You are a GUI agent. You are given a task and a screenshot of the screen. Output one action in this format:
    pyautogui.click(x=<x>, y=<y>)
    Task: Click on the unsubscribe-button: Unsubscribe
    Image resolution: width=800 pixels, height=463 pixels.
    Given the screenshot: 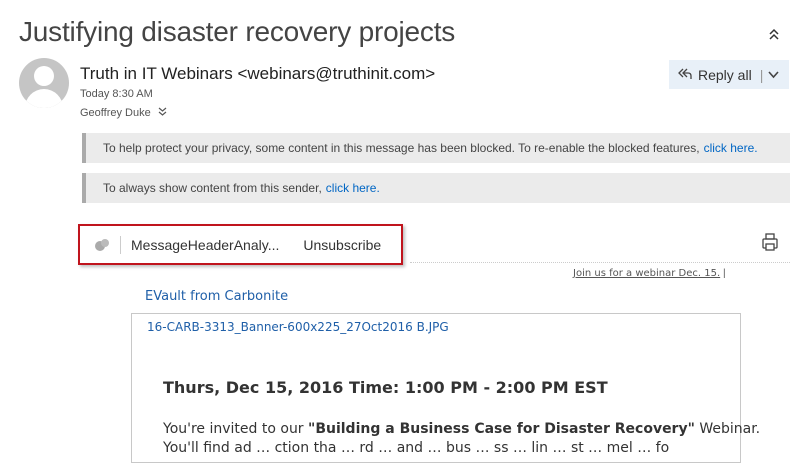 What is the action you would take?
    pyautogui.click(x=342, y=245)
    